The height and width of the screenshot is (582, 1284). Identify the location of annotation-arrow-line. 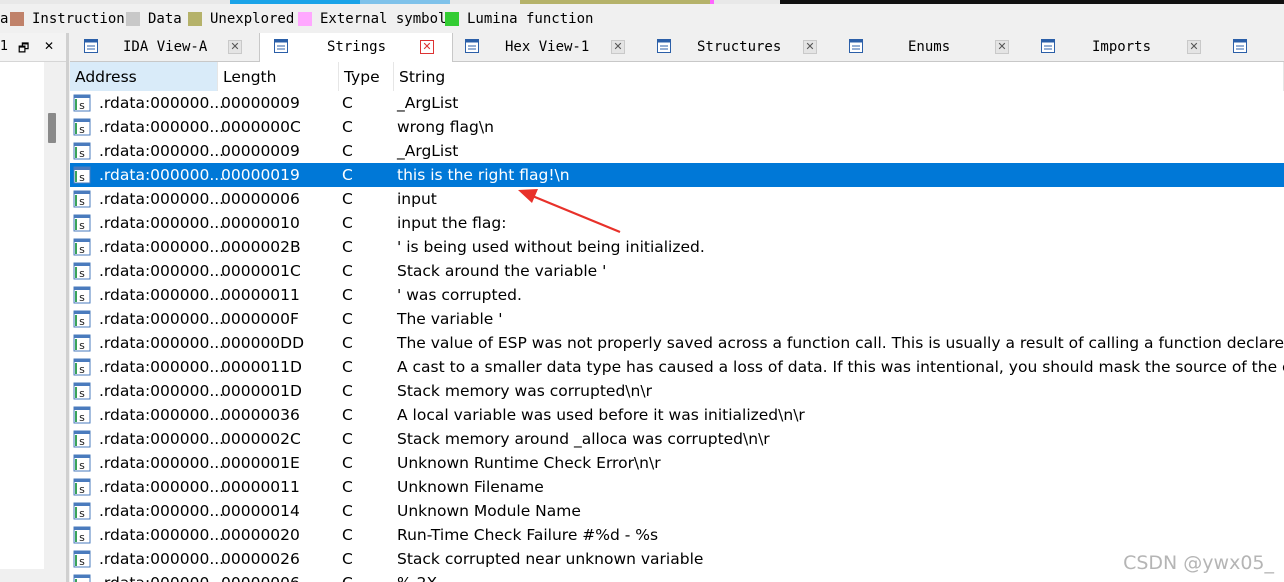
(575, 213).